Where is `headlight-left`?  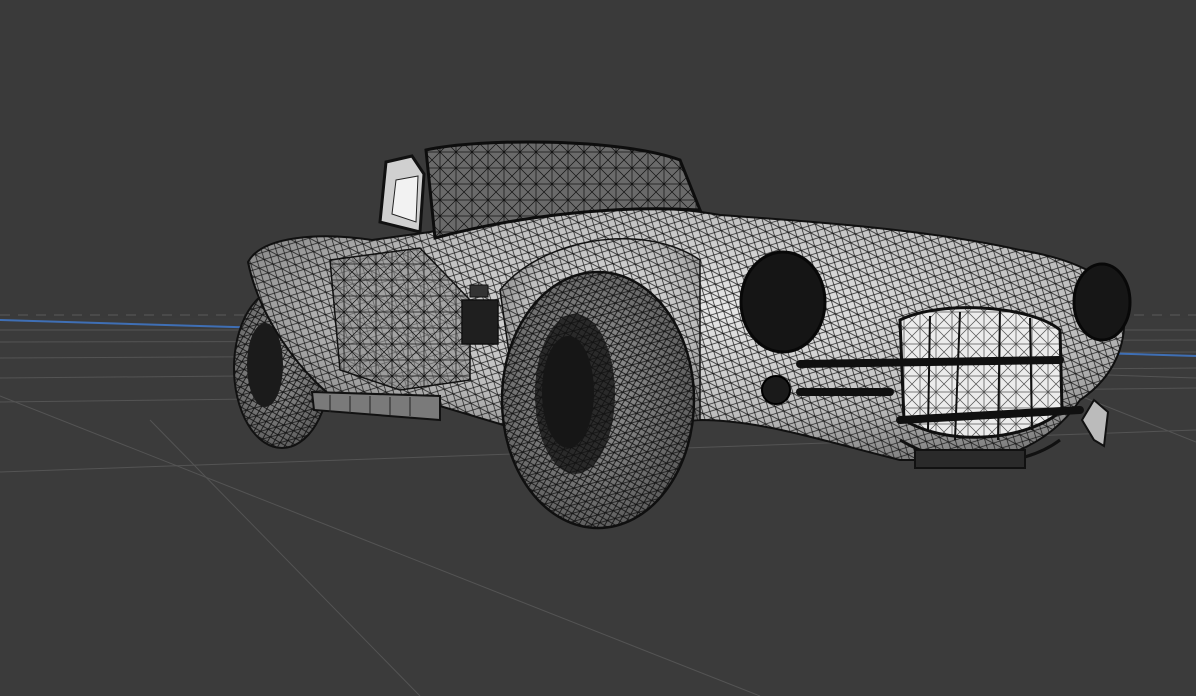
headlight-left is located at coordinates (783, 302).